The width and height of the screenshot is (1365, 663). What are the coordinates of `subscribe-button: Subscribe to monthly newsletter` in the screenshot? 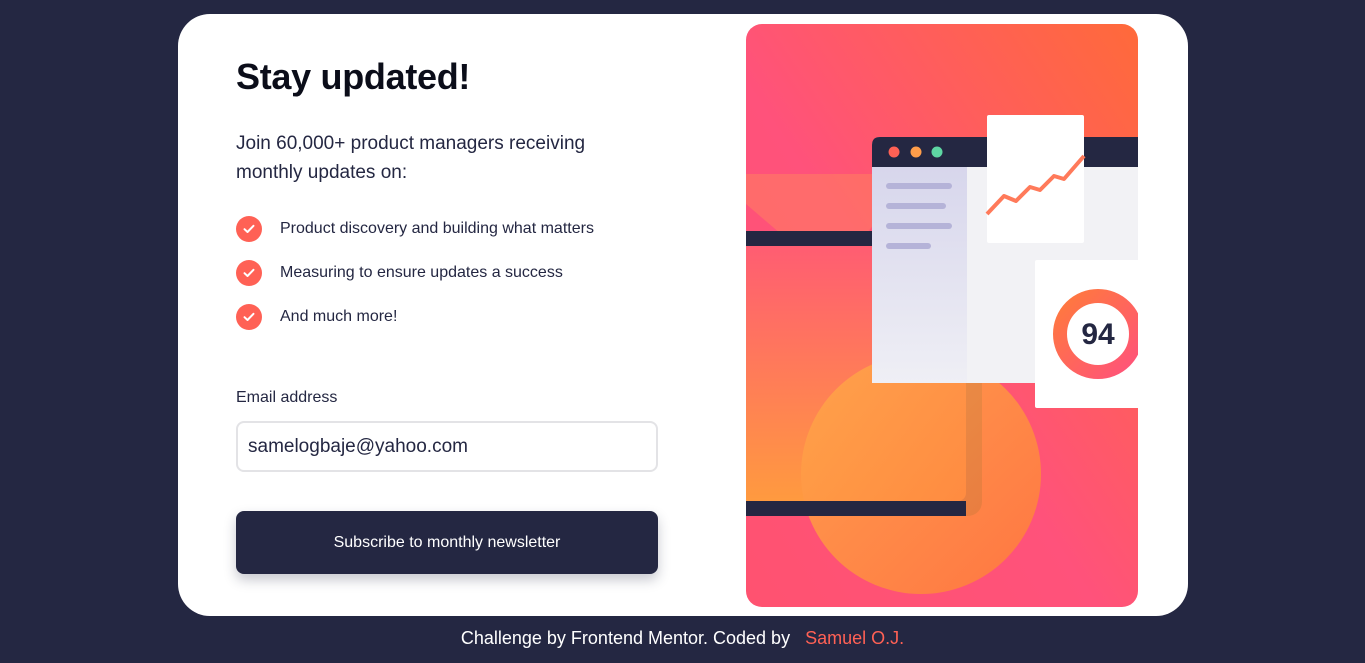 It's located at (447, 542).